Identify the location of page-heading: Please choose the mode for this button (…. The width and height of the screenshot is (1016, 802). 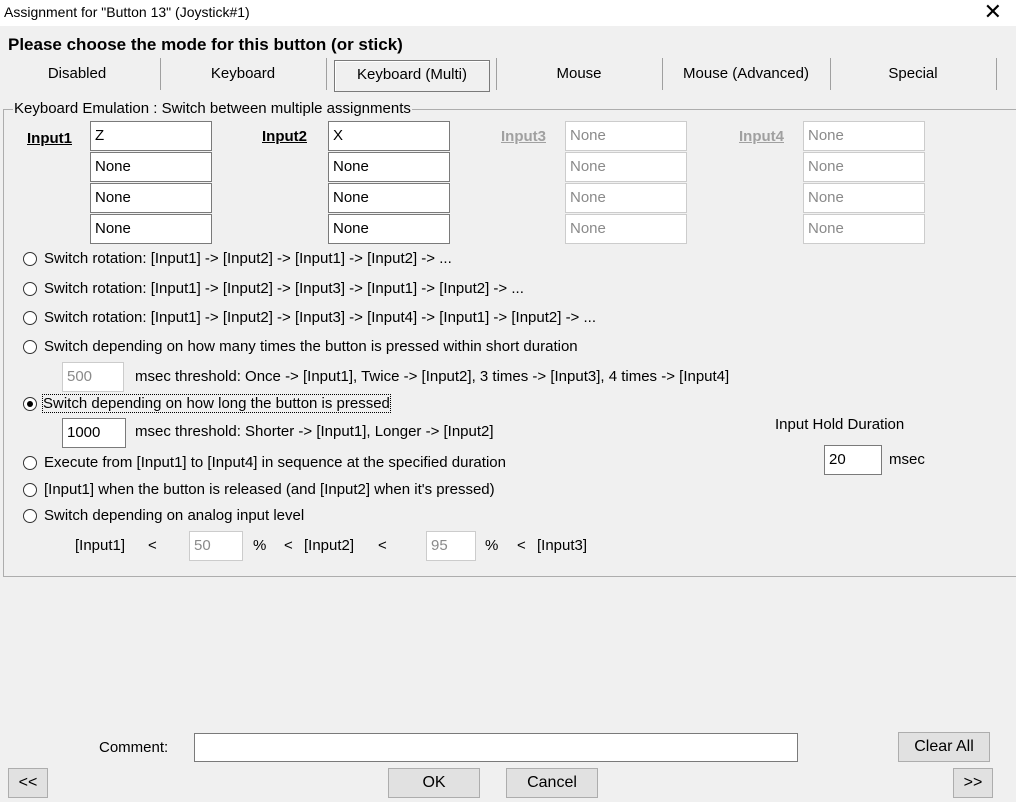
(205, 44).